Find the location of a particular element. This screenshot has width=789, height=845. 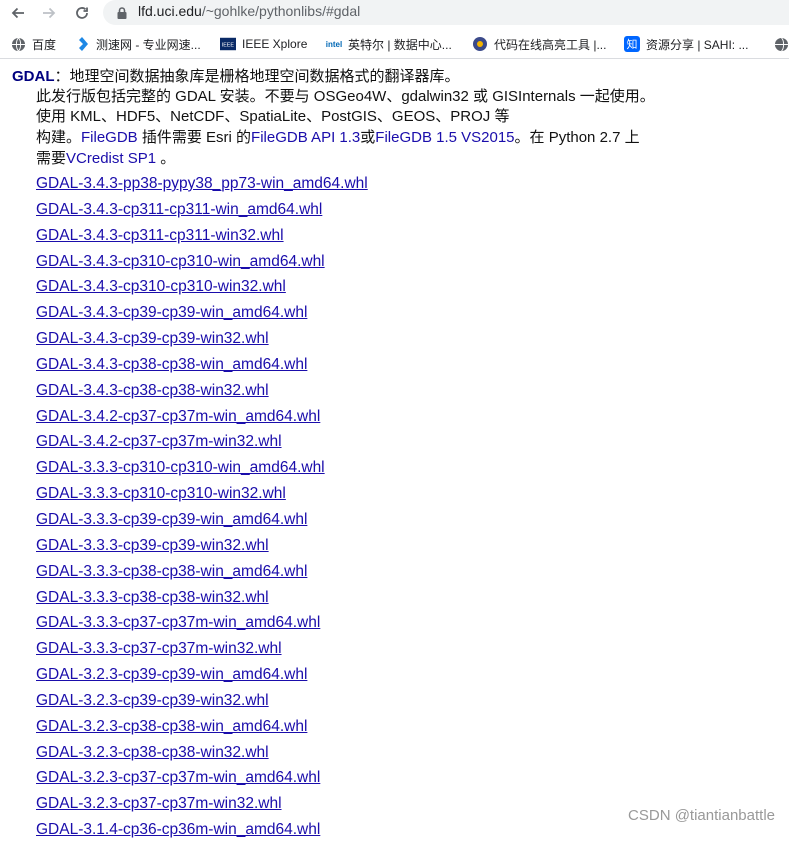

svg-text: IEEE is located at coordinates (228, 46).